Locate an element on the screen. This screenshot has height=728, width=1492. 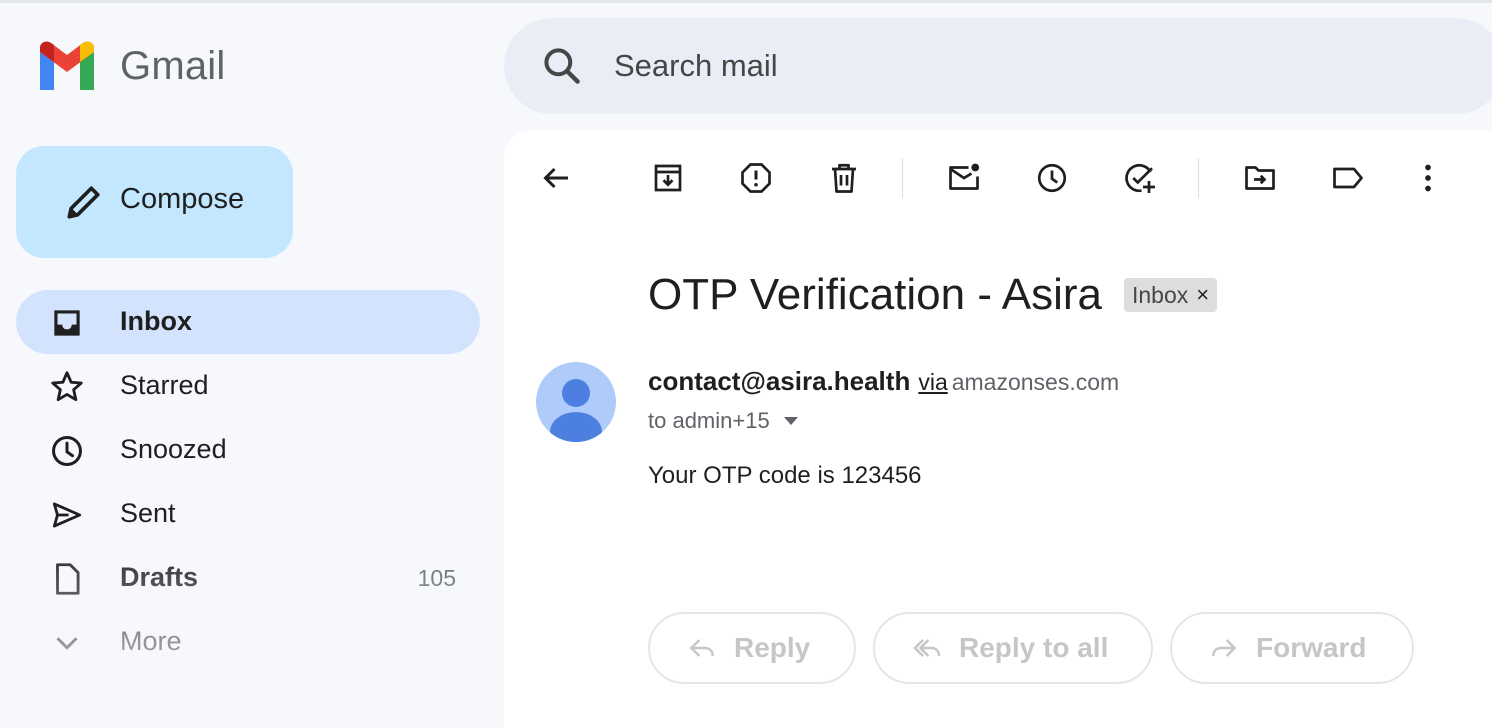
report-spam-icon is located at coordinates (756, 178).